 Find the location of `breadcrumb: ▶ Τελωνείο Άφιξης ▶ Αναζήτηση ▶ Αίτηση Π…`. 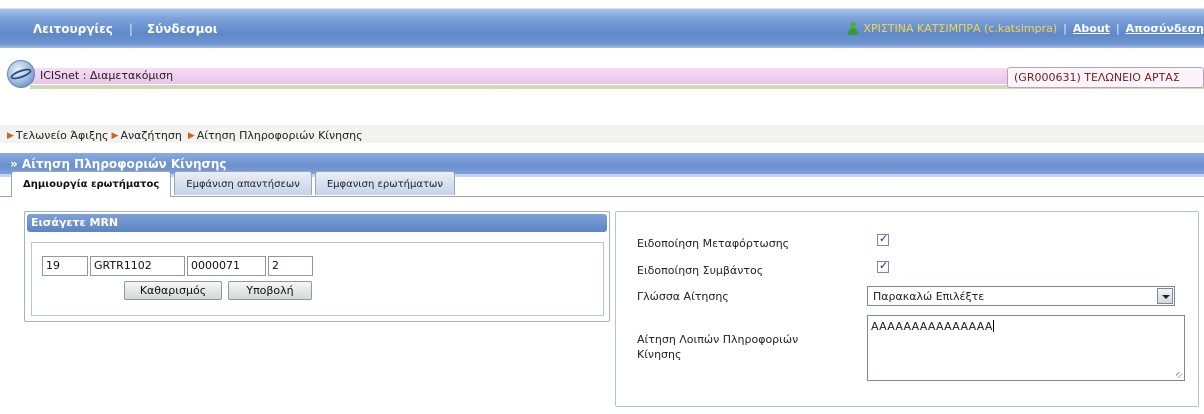

breadcrumb: ▶ Τελωνείο Άφιξης ▶ Αναζήτηση ▶ Αίτηση Π… is located at coordinates (183, 135).